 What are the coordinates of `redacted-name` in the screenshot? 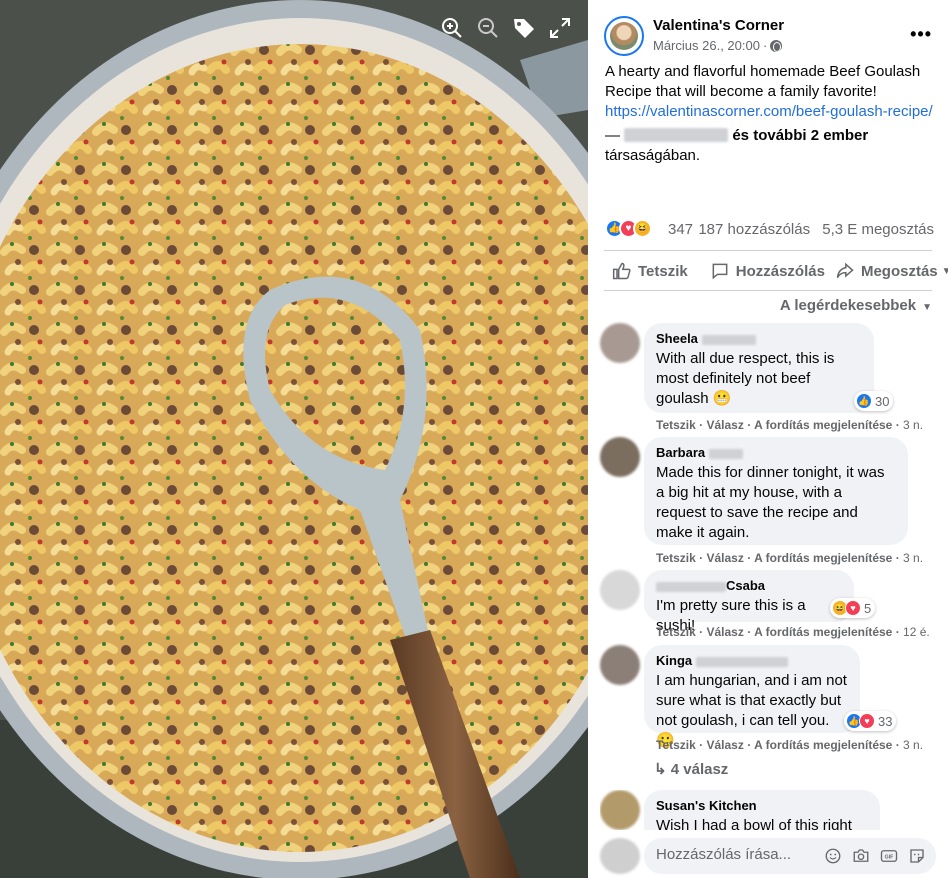 It's located at (676, 135).